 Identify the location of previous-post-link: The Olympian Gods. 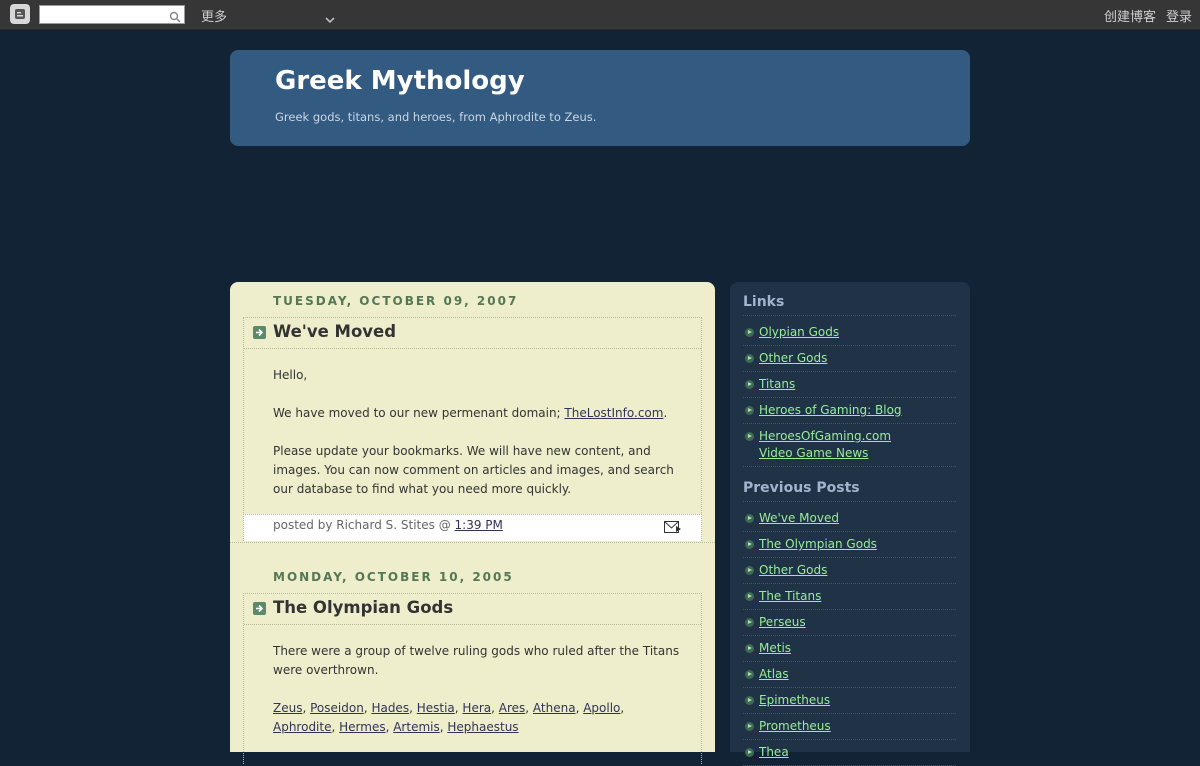
(818, 544).